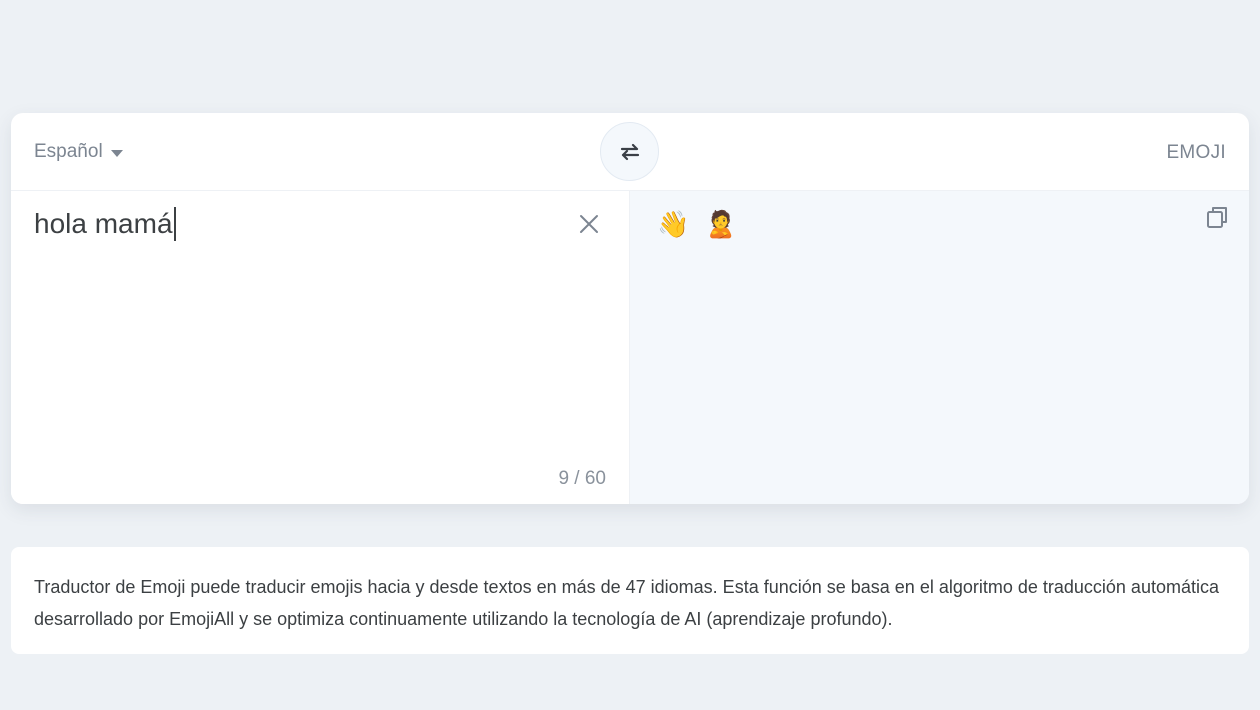  Describe the element at coordinates (699, 224) in the screenshot. I see `emoji-output: 👋 🙎` at that location.